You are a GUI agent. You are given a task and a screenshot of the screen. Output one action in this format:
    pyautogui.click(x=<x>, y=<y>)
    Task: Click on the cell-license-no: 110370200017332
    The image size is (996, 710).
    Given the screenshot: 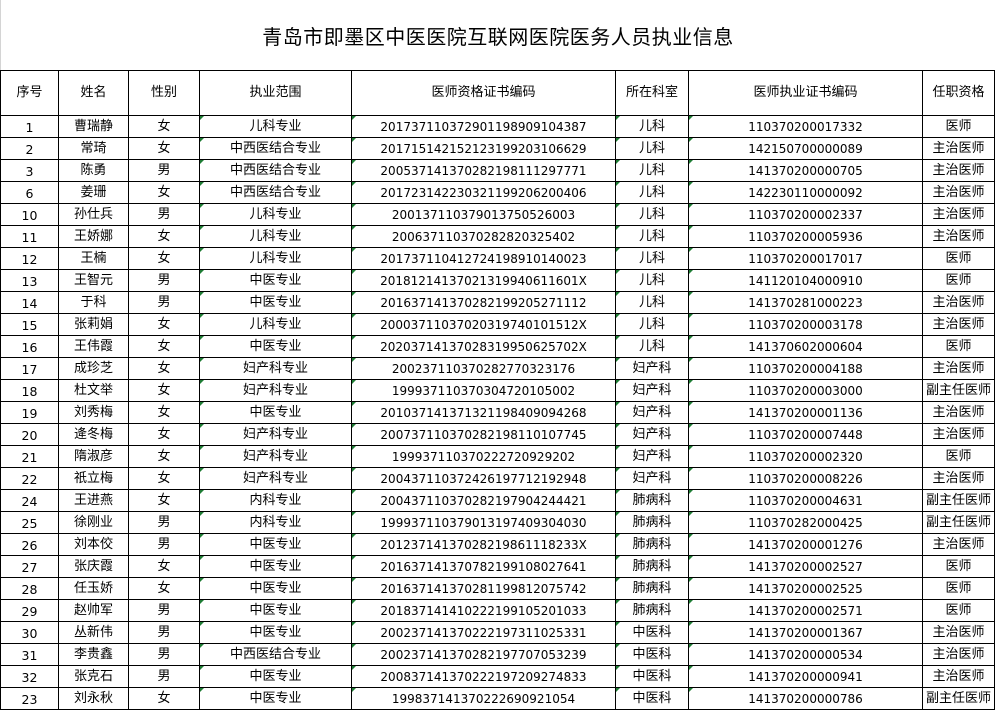 What is the action you would take?
    pyautogui.click(x=805, y=126)
    